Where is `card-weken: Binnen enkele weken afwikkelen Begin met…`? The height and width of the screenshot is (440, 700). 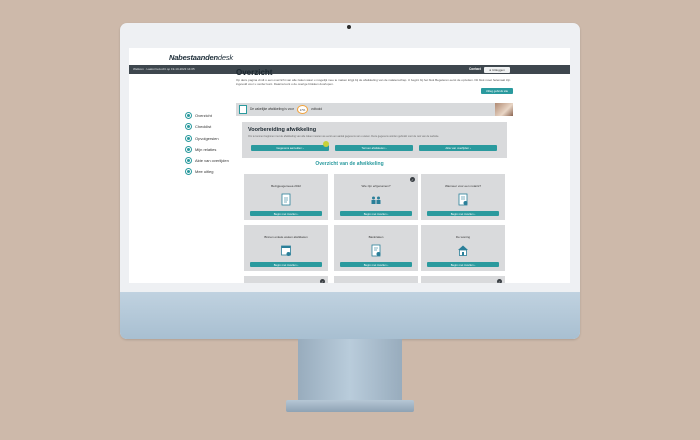 card-weken: Binnen enkele weken afwikkelen Begin met… is located at coordinates (286, 248).